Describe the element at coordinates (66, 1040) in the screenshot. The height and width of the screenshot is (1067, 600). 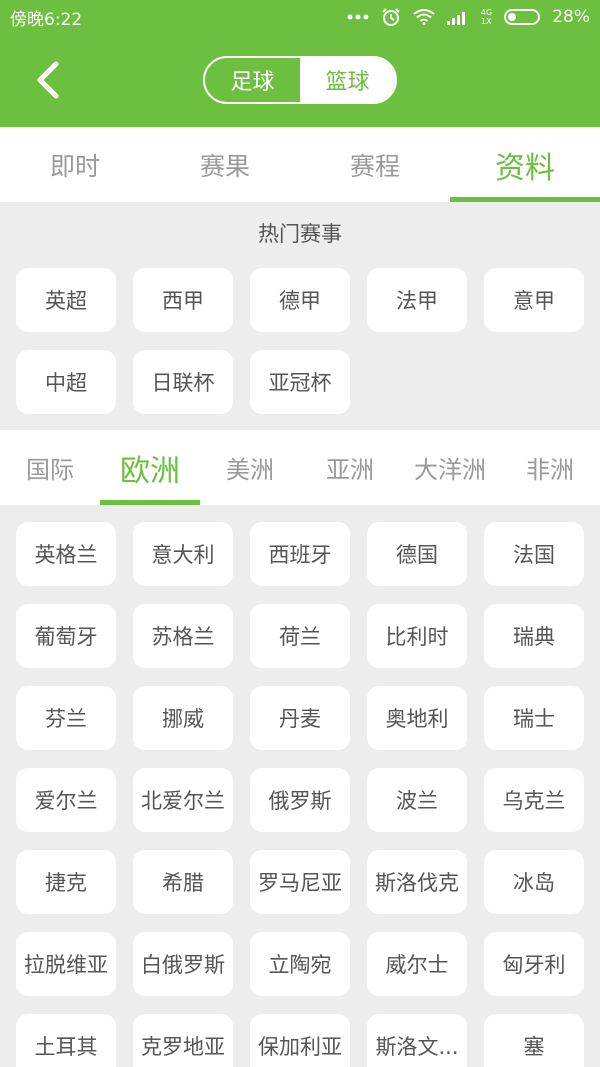
I see `country-chip: 土耳其` at that location.